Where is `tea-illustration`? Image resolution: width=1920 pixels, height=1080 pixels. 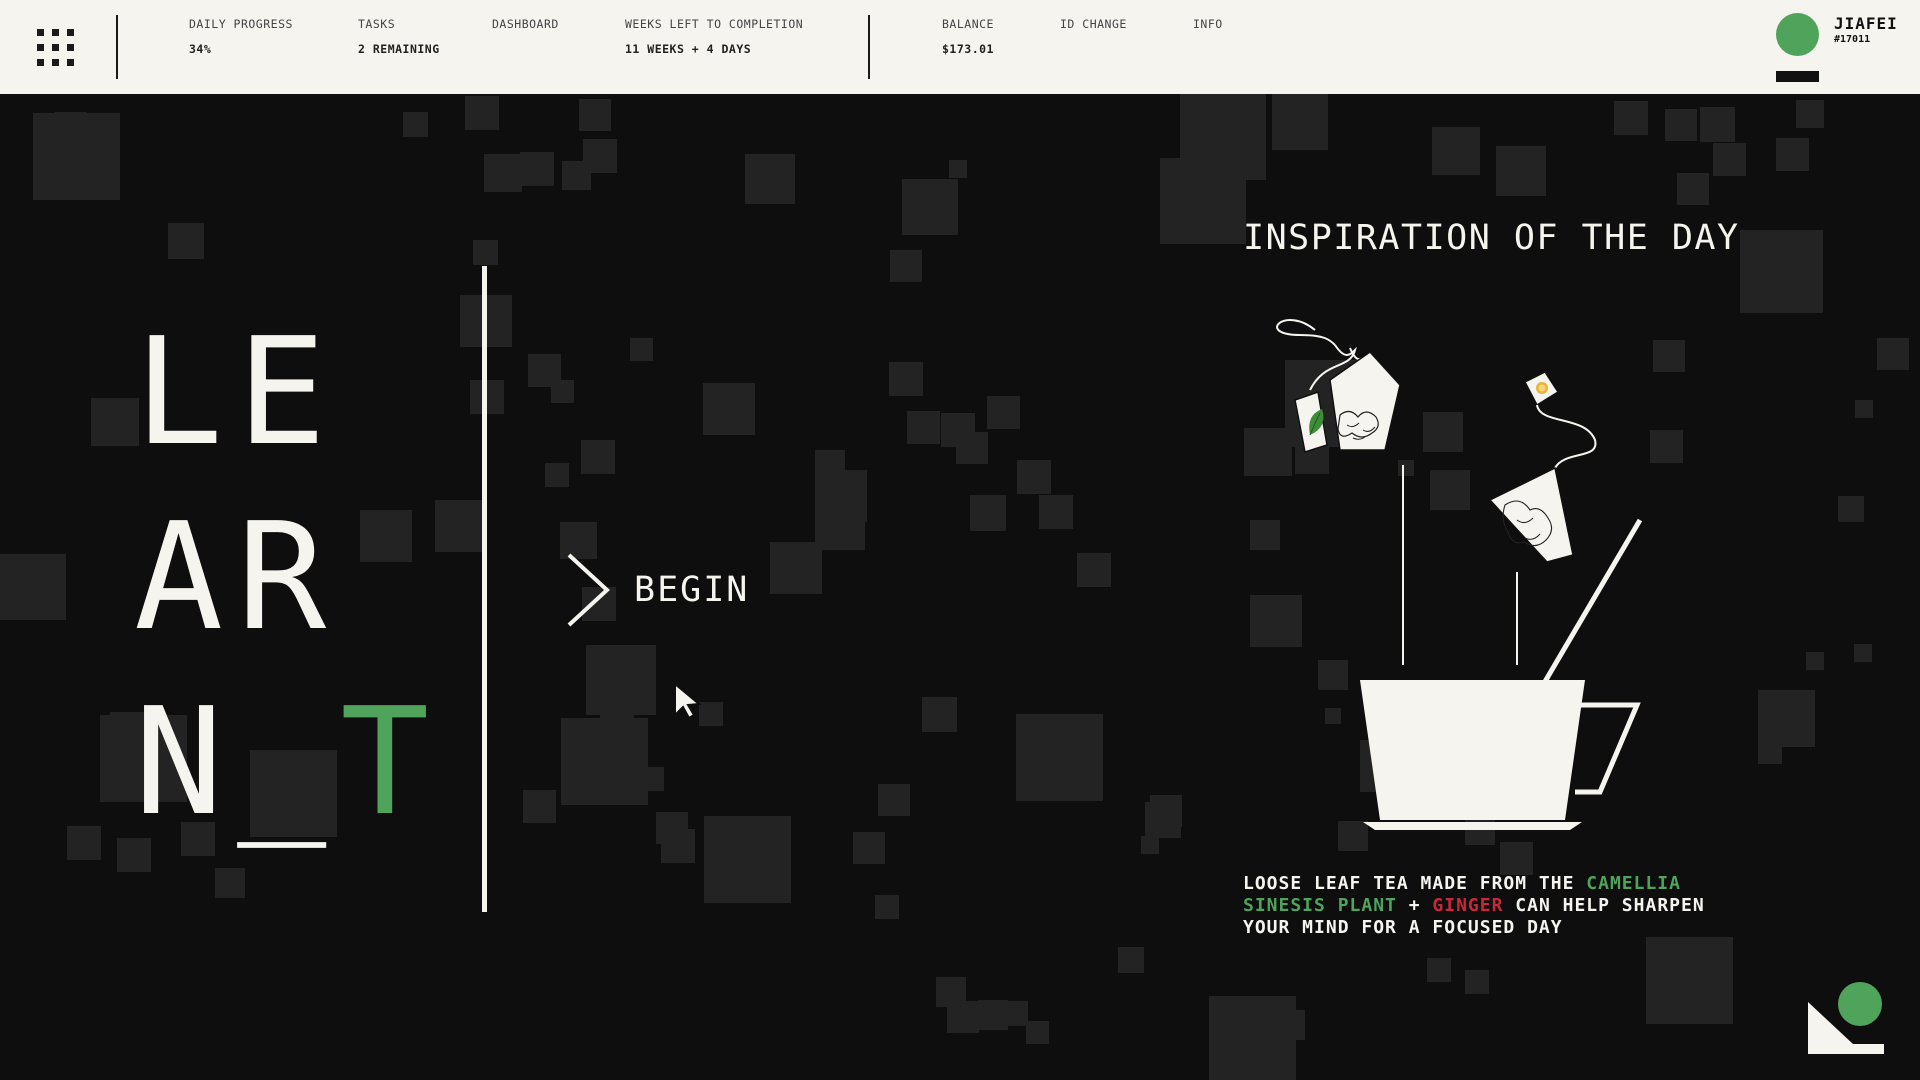
tea-illustration is located at coordinates (1459, 574).